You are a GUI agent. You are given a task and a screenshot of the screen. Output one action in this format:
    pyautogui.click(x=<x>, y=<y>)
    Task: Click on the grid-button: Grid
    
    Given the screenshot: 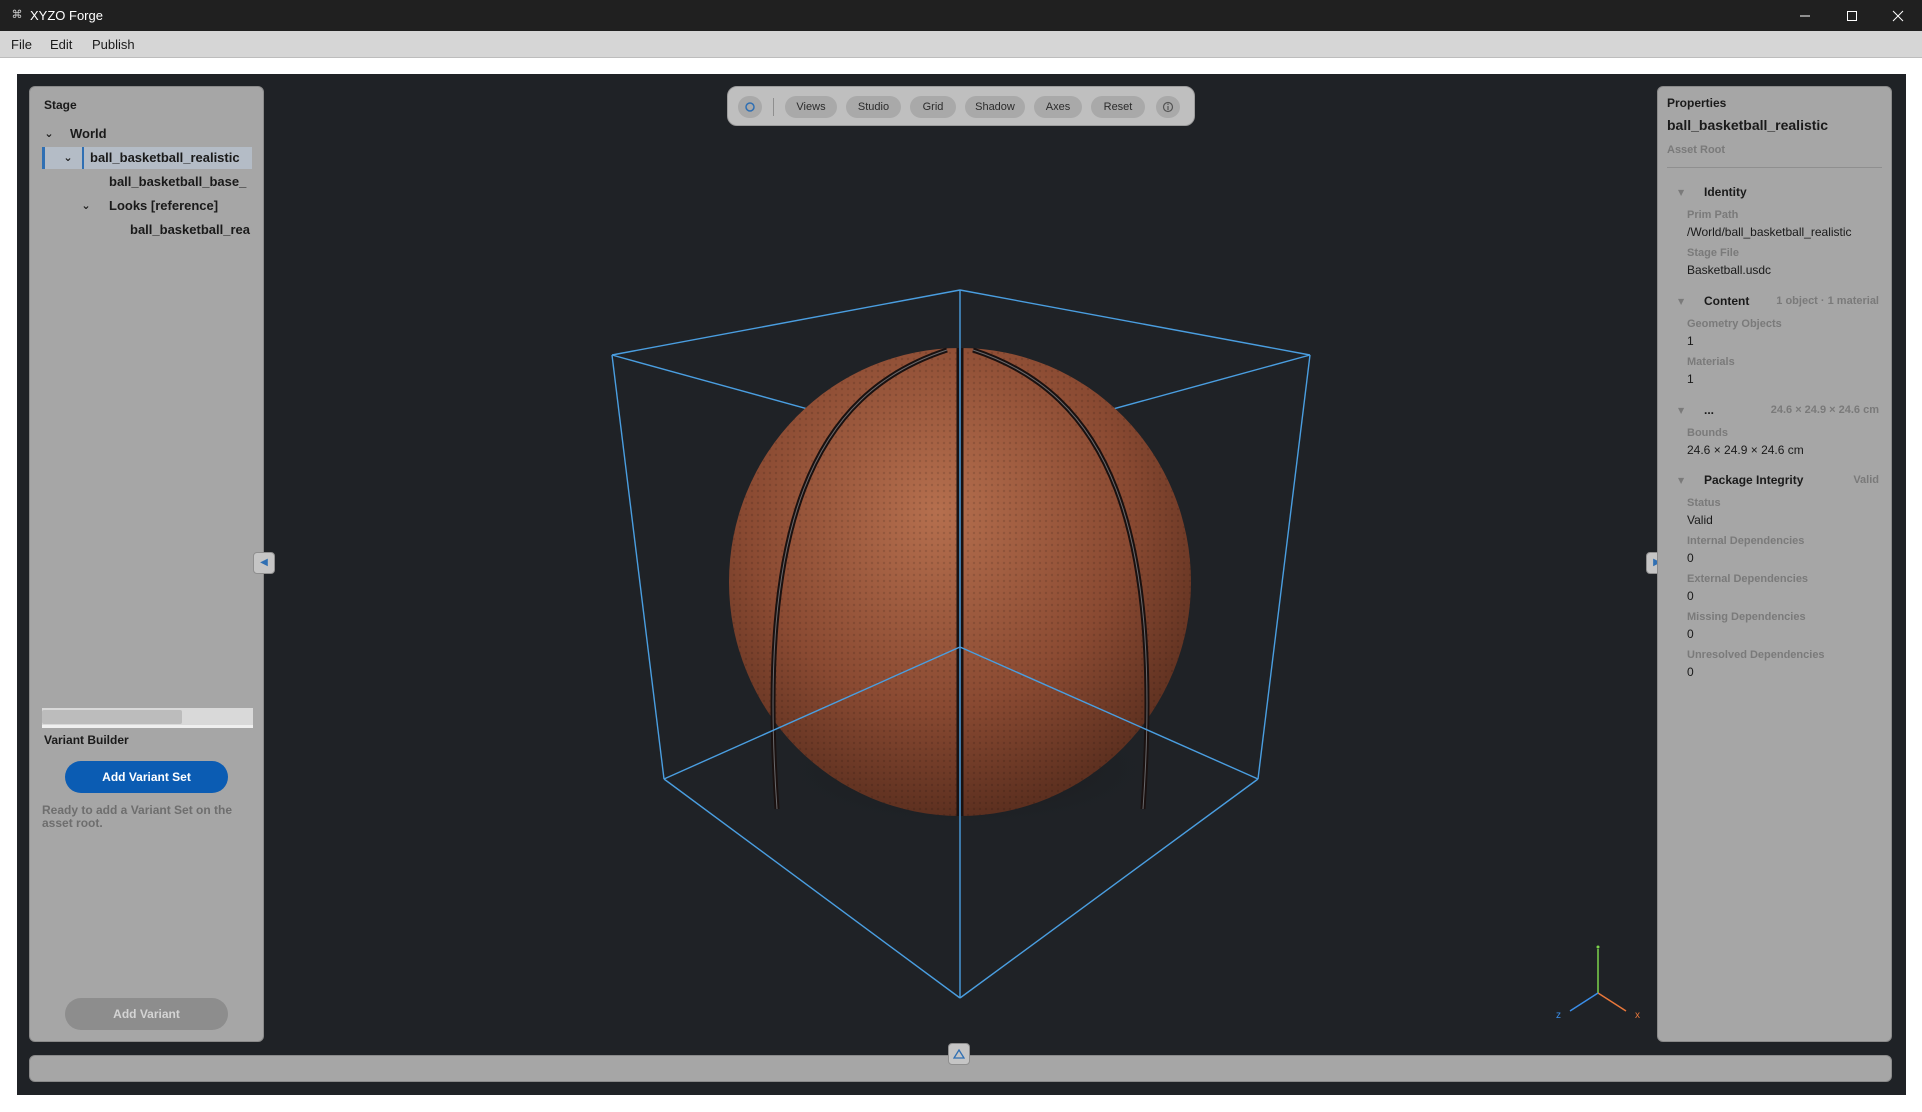 What is the action you would take?
    pyautogui.click(x=933, y=107)
    